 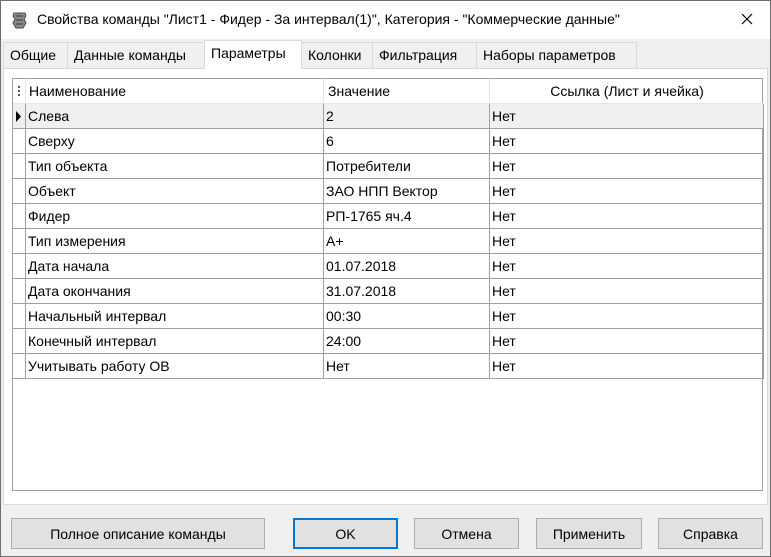 What do you see at coordinates (175, 216) in the screenshot?
I see `cell-name: Фидер` at bounding box center [175, 216].